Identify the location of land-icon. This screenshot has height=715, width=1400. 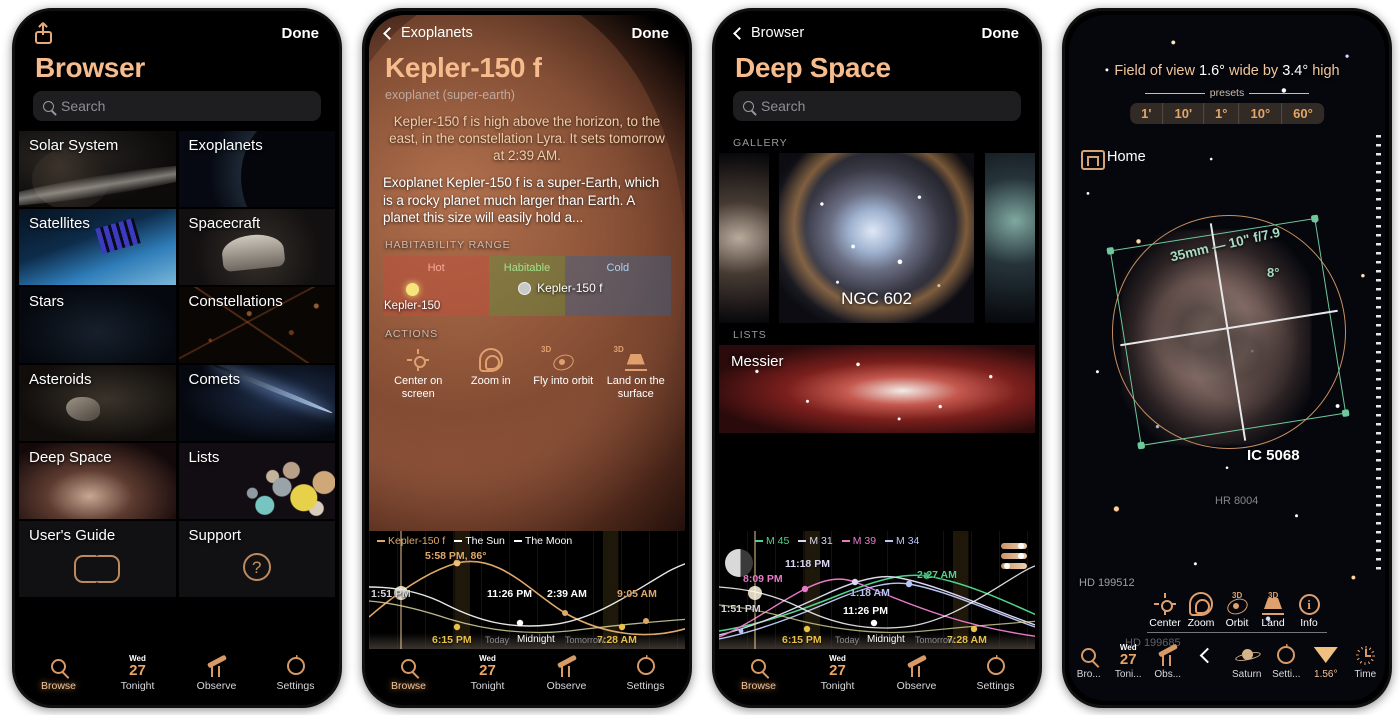
(636, 360).